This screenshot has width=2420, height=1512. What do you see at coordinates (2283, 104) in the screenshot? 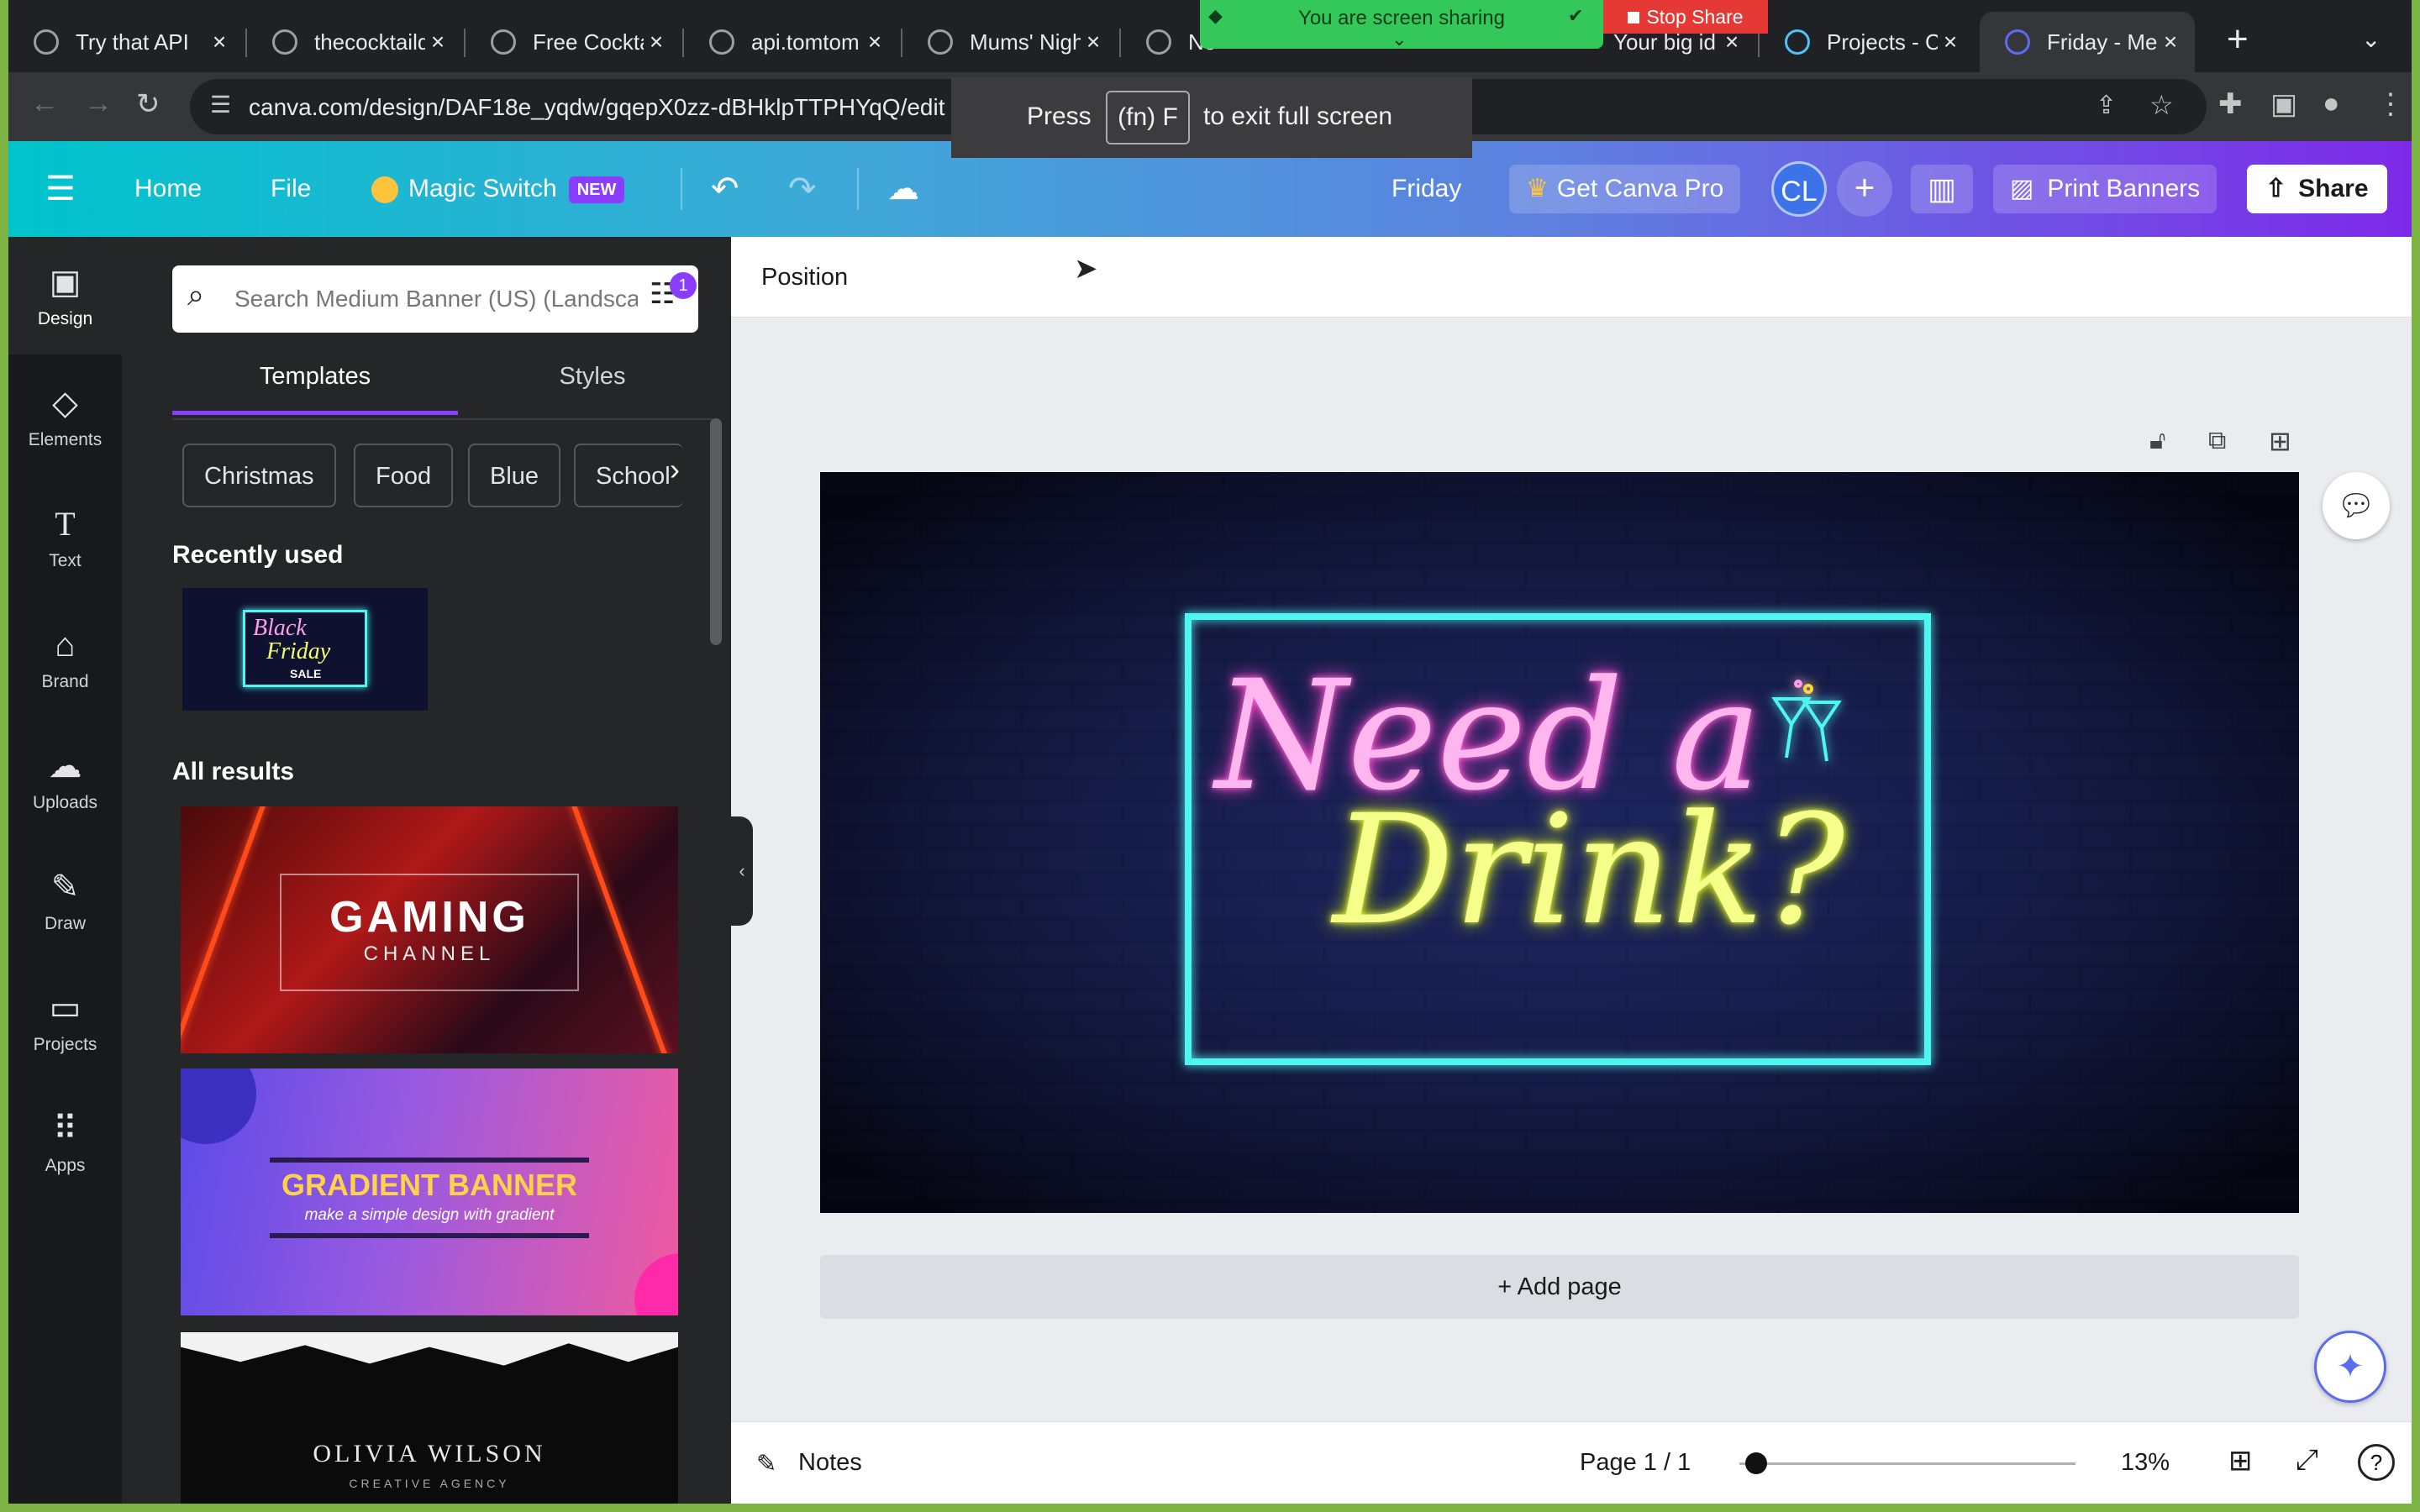
I see `side-panel-icon: ▣` at bounding box center [2283, 104].